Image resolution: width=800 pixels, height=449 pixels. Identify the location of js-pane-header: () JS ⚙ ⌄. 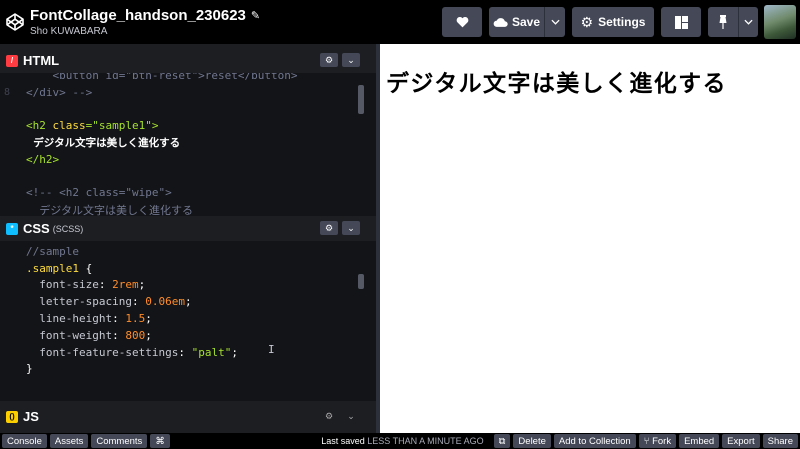
(188, 416).